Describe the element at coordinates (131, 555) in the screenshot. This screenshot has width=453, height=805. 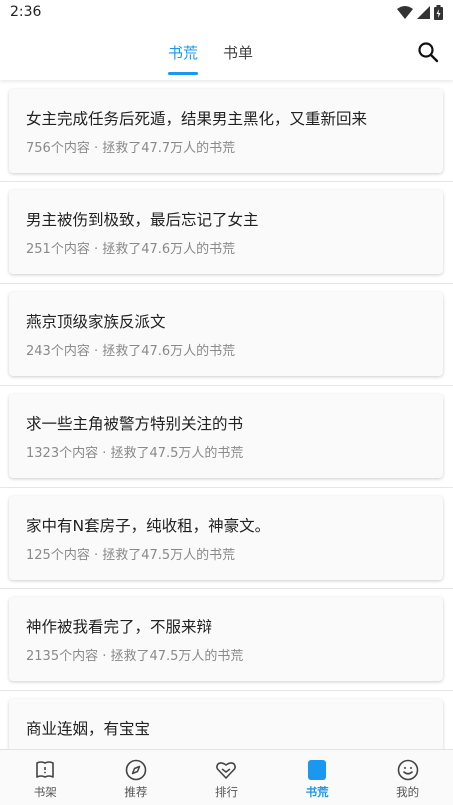
I see `list-item-meta: 125个内容 · 拯救了47.5万人的书荒` at that location.